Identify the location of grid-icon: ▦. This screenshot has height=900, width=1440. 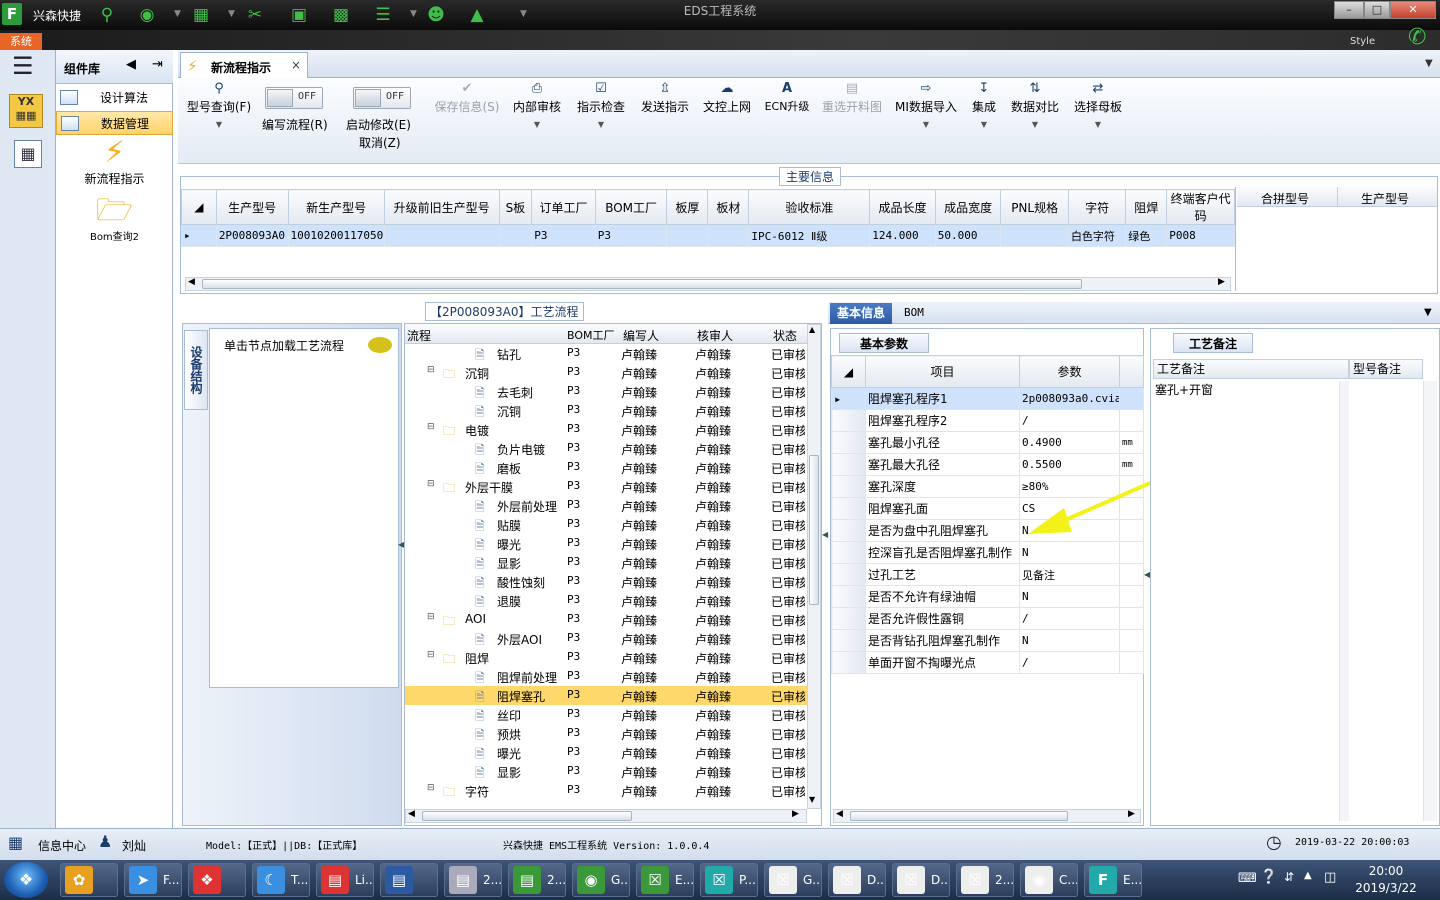
(201, 15).